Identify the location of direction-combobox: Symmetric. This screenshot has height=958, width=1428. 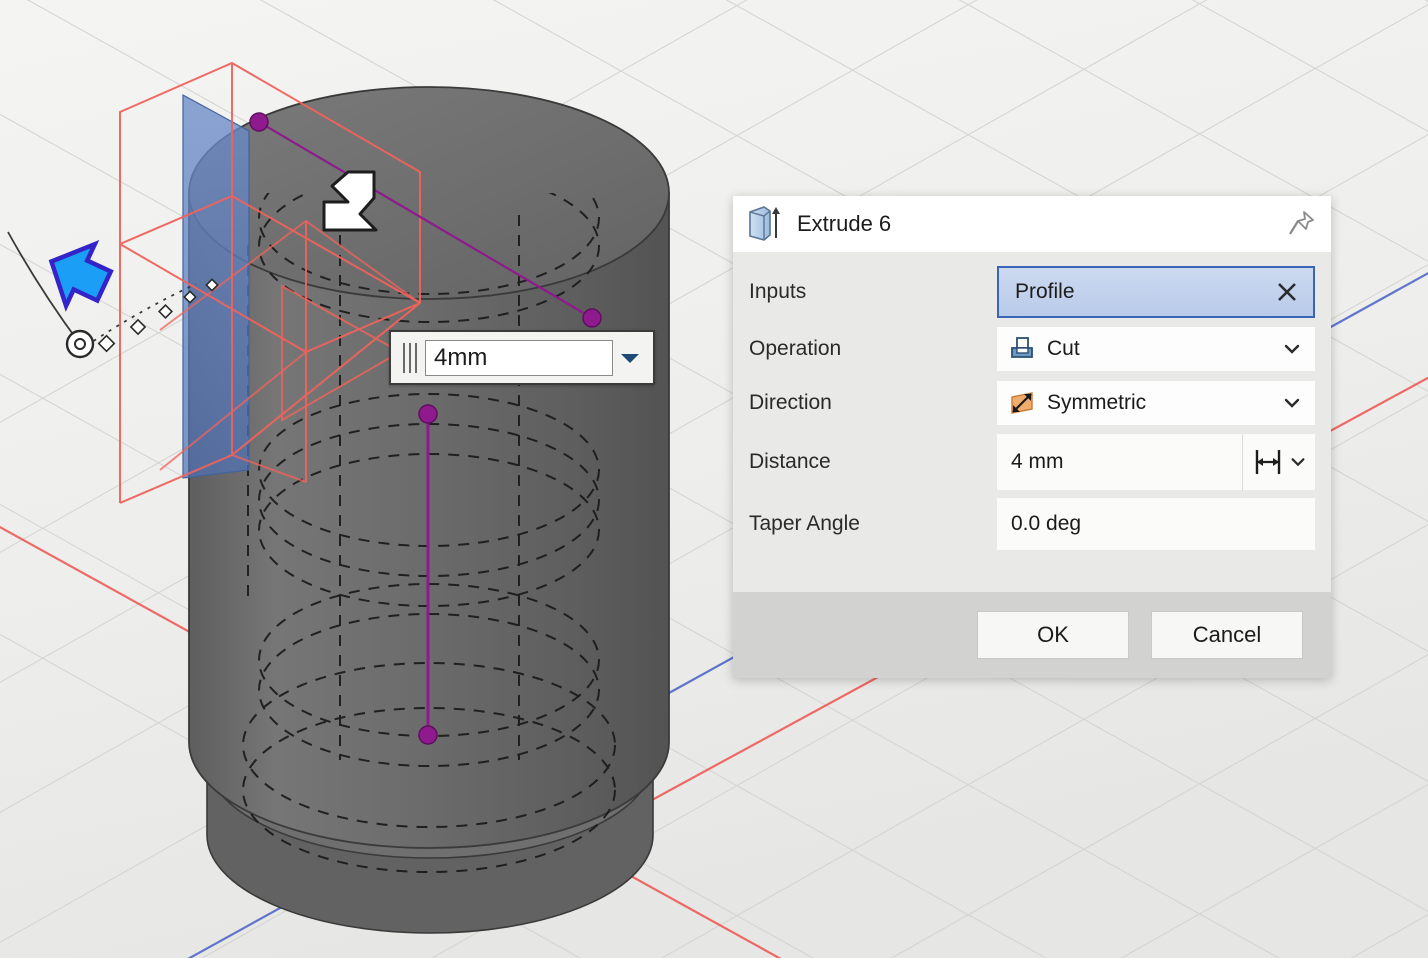
(1156, 403).